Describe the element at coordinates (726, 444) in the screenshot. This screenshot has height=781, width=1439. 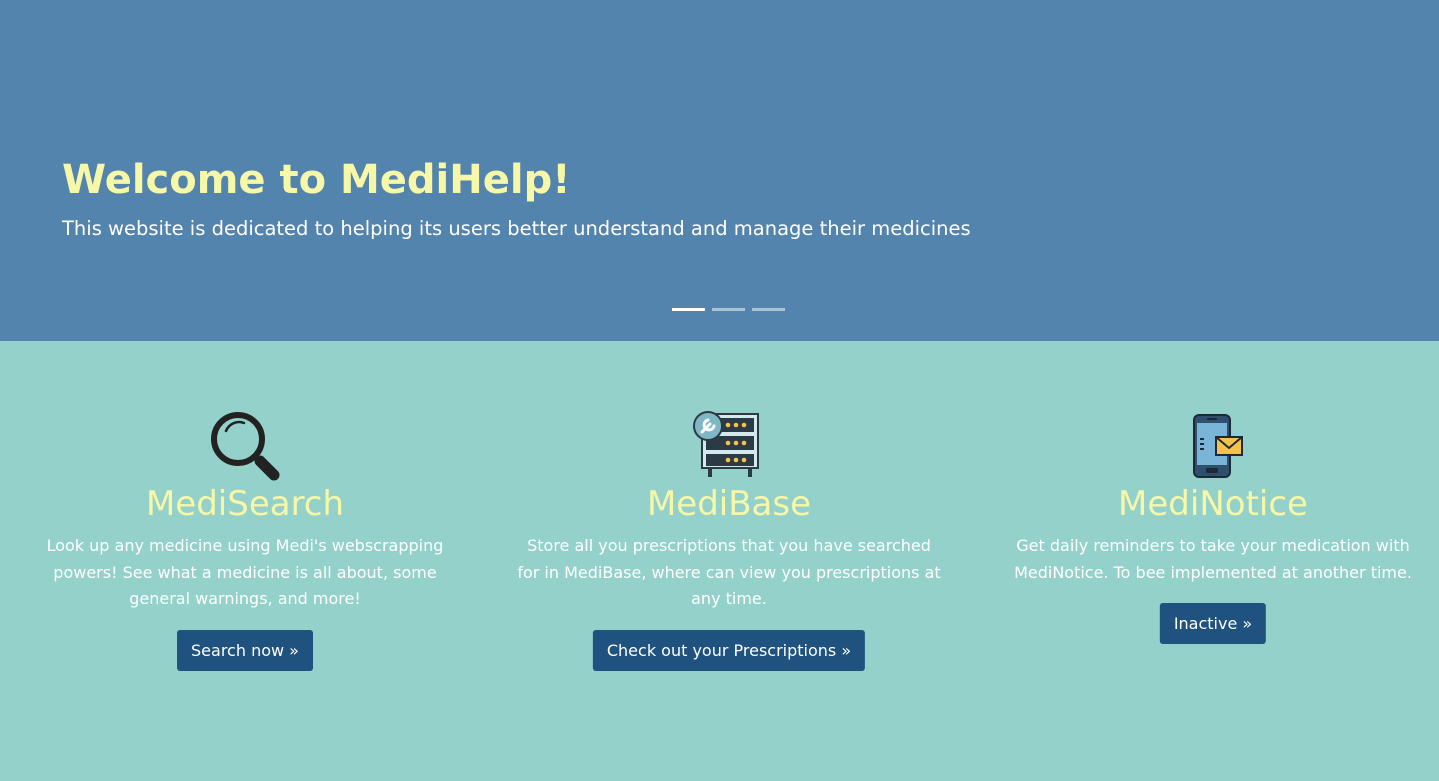
I see `database-server-icon` at that location.